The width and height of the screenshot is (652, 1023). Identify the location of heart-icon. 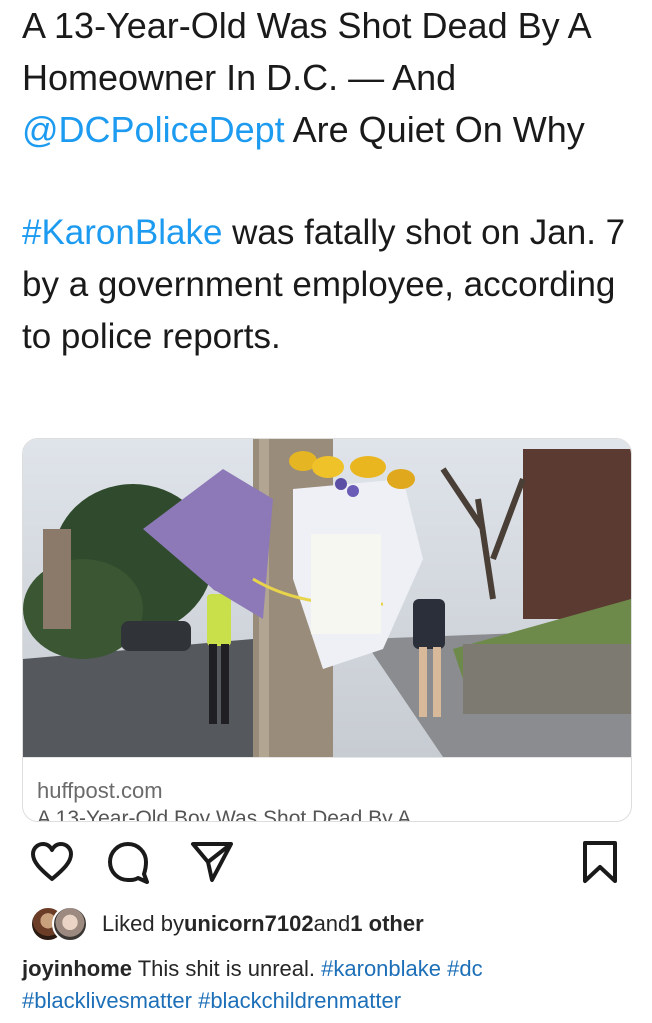
(52, 861).